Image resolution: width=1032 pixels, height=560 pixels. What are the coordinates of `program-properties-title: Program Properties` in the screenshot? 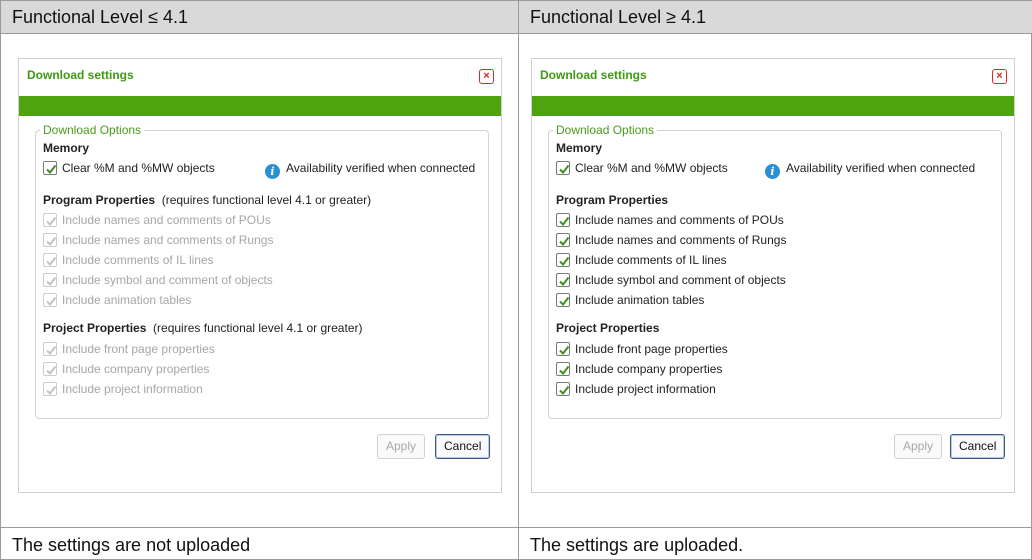 It's located at (612, 200).